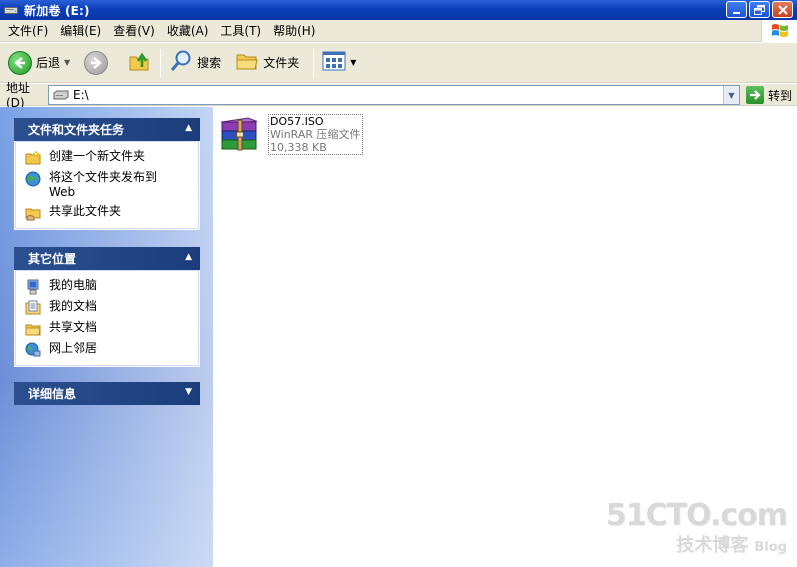 The height and width of the screenshot is (567, 797). I want to click on menu-tools: 工具(T), so click(240, 31).